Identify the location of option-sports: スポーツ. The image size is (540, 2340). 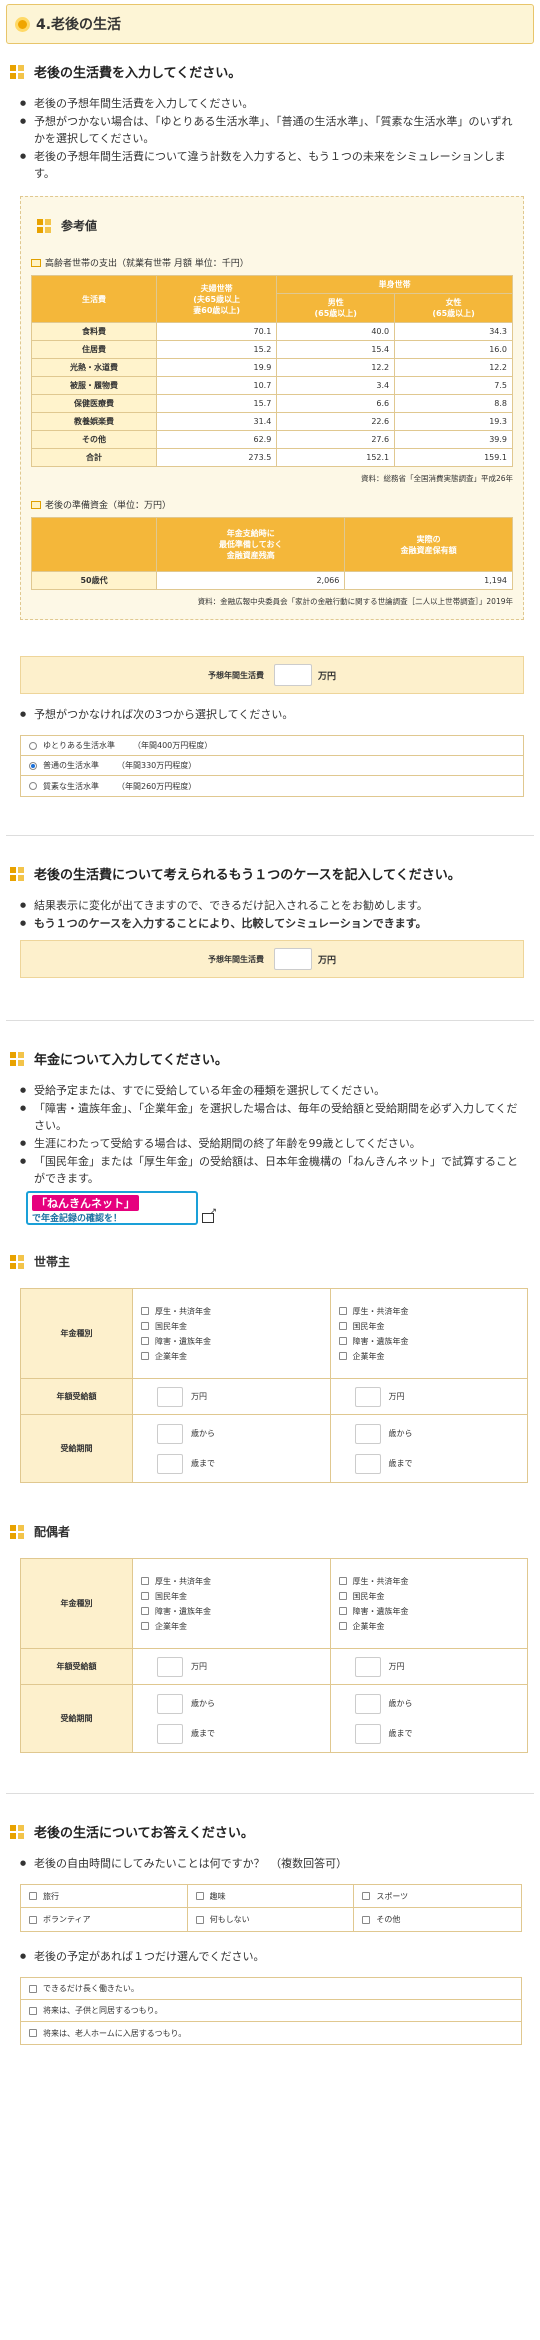
(437, 1896).